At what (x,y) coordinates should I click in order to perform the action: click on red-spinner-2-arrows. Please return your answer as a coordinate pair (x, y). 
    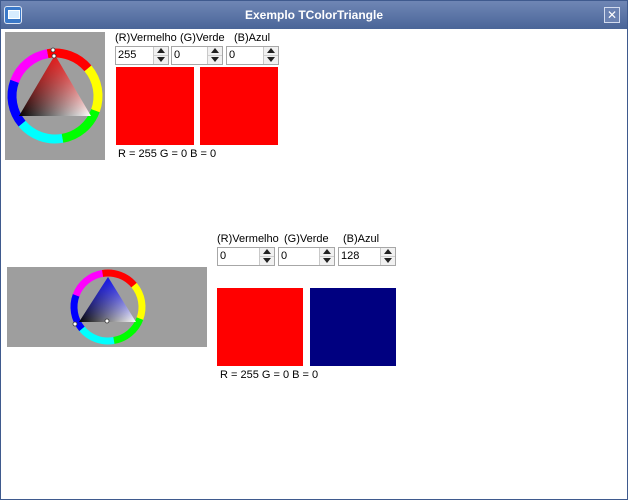
    Looking at the image, I should click on (266, 256).